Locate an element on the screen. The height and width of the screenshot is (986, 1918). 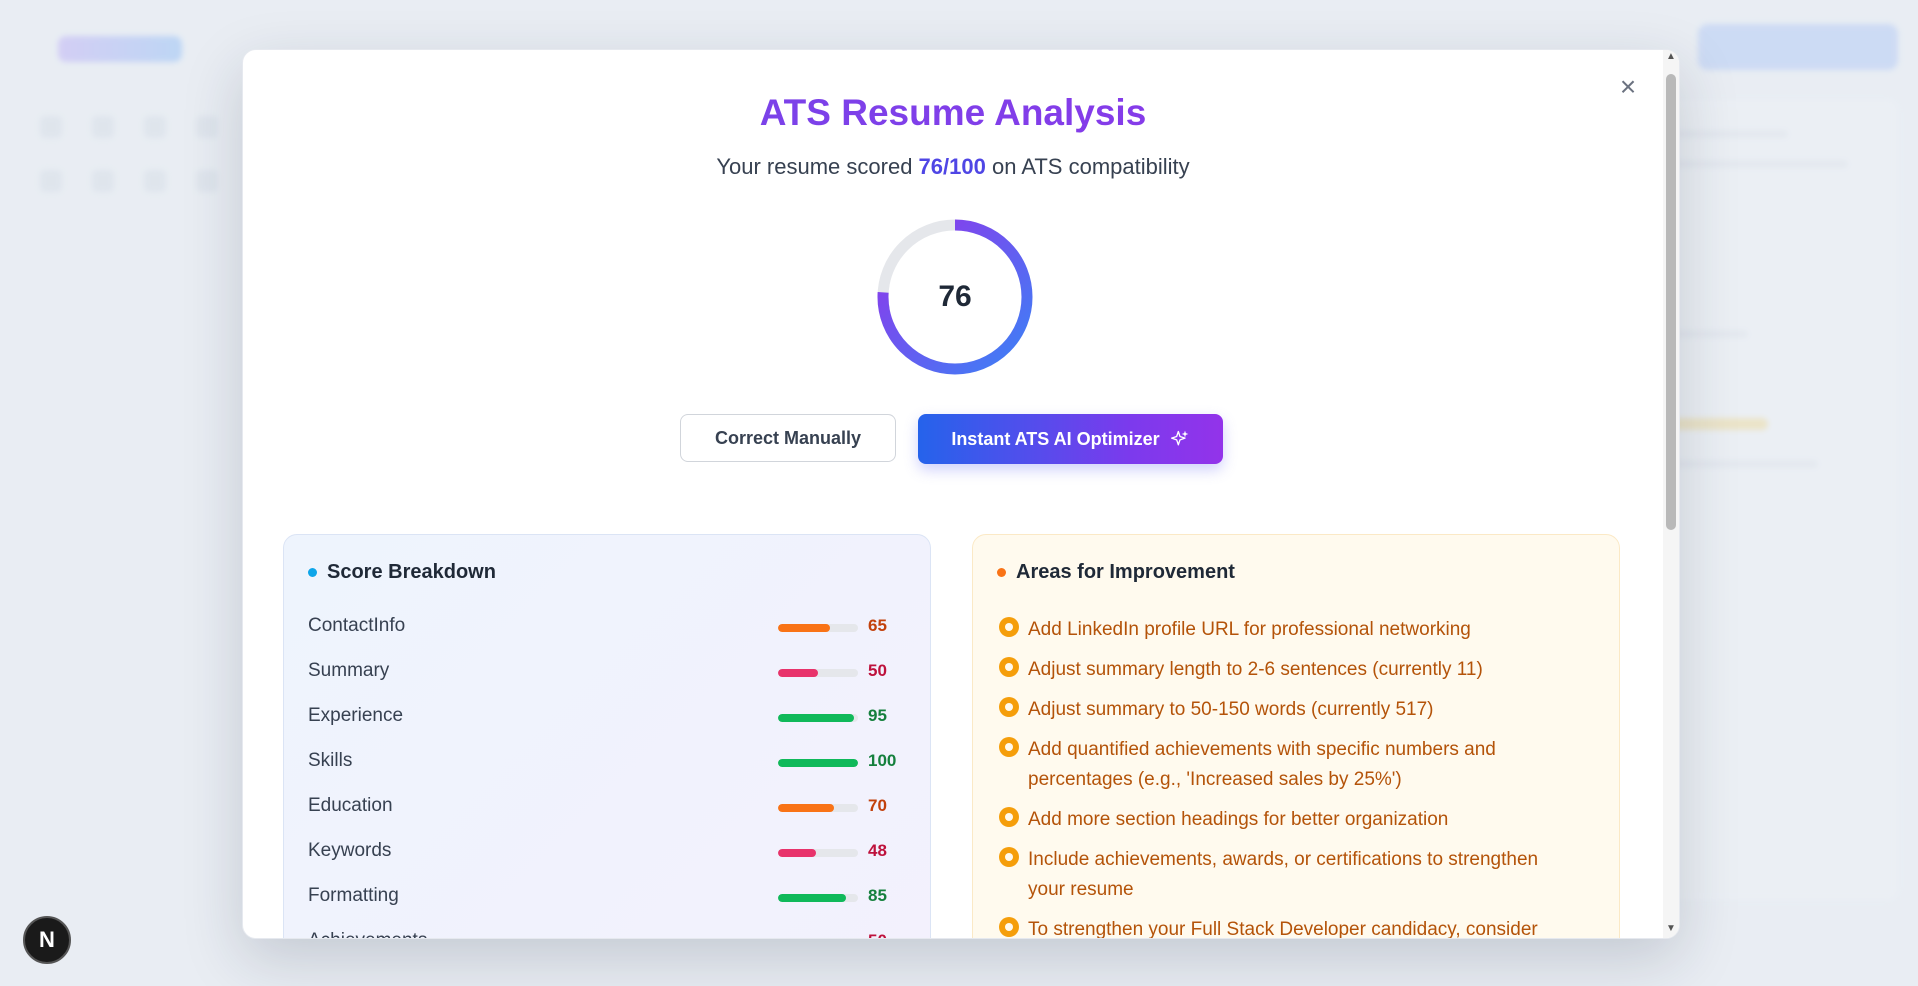
score-row: Summary 50 is located at coordinates (603, 675).